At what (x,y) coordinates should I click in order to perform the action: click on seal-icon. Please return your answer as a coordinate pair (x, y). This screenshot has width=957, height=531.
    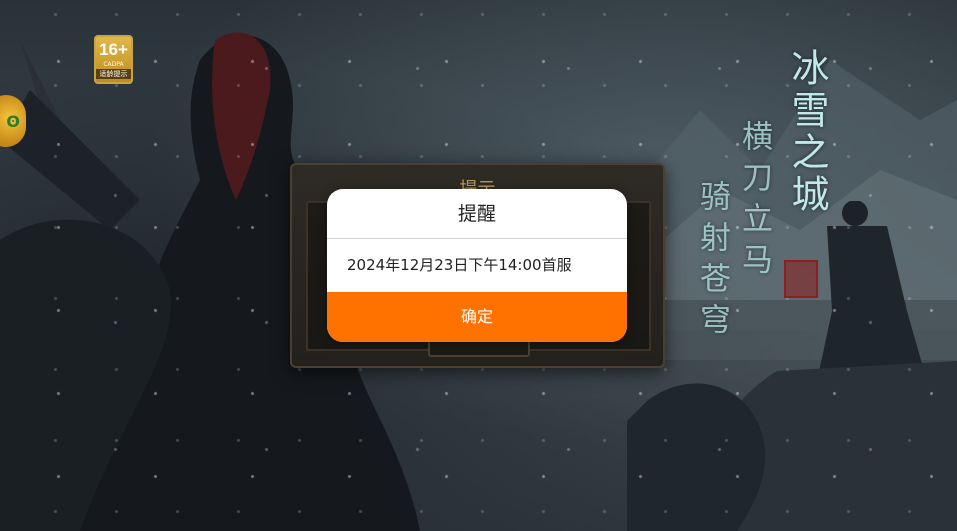
    Looking at the image, I should click on (801, 279).